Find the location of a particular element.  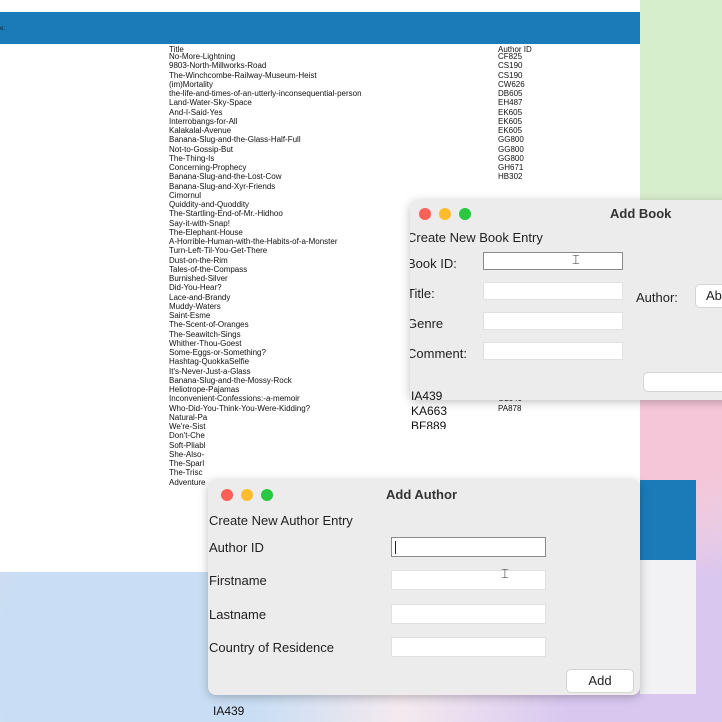

genre-field is located at coordinates (553, 321).